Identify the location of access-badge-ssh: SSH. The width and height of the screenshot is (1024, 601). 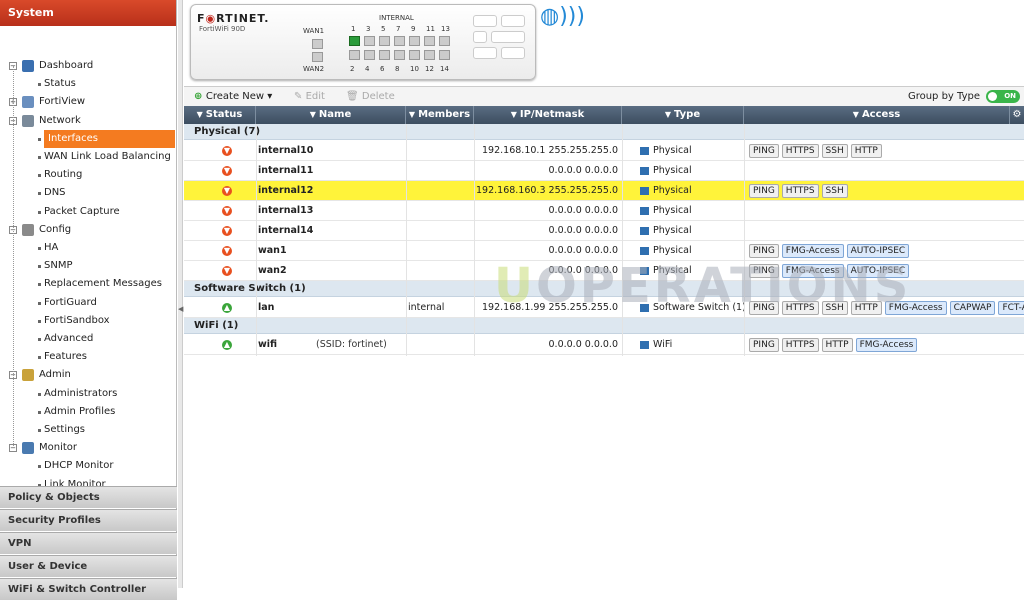
(834, 190).